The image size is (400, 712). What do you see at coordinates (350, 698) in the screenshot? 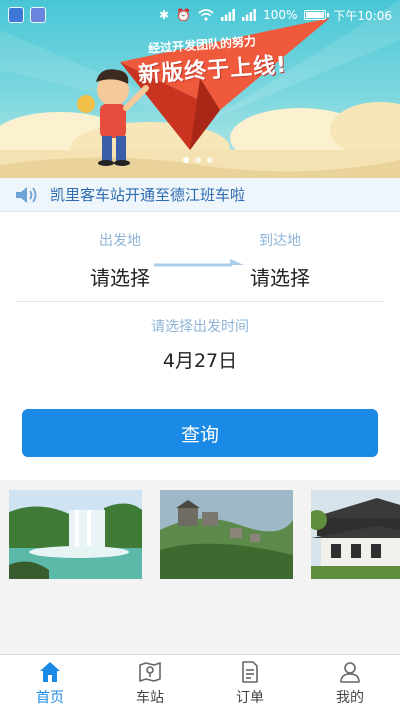
I see `tab-label: 我的` at bounding box center [350, 698].